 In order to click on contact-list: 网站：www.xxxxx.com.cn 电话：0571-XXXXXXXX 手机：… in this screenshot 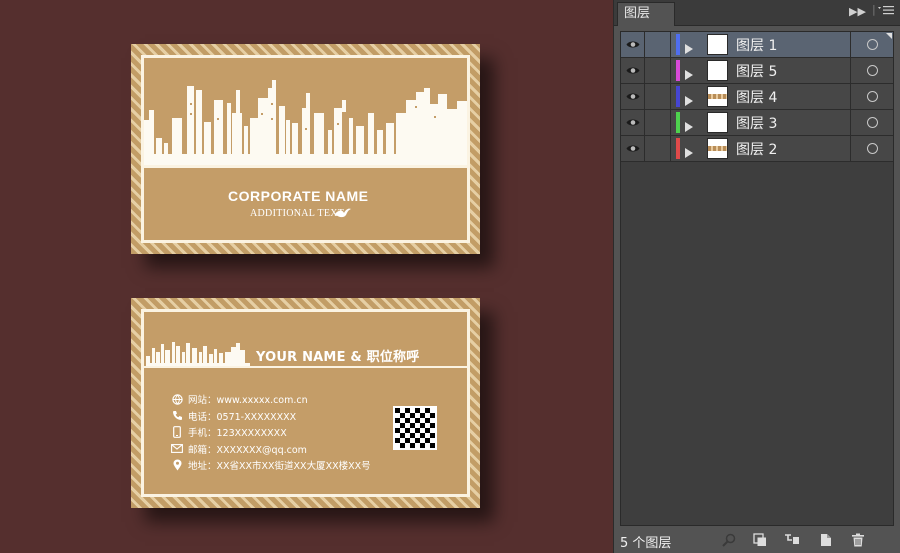, I will do `click(270, 432)`.